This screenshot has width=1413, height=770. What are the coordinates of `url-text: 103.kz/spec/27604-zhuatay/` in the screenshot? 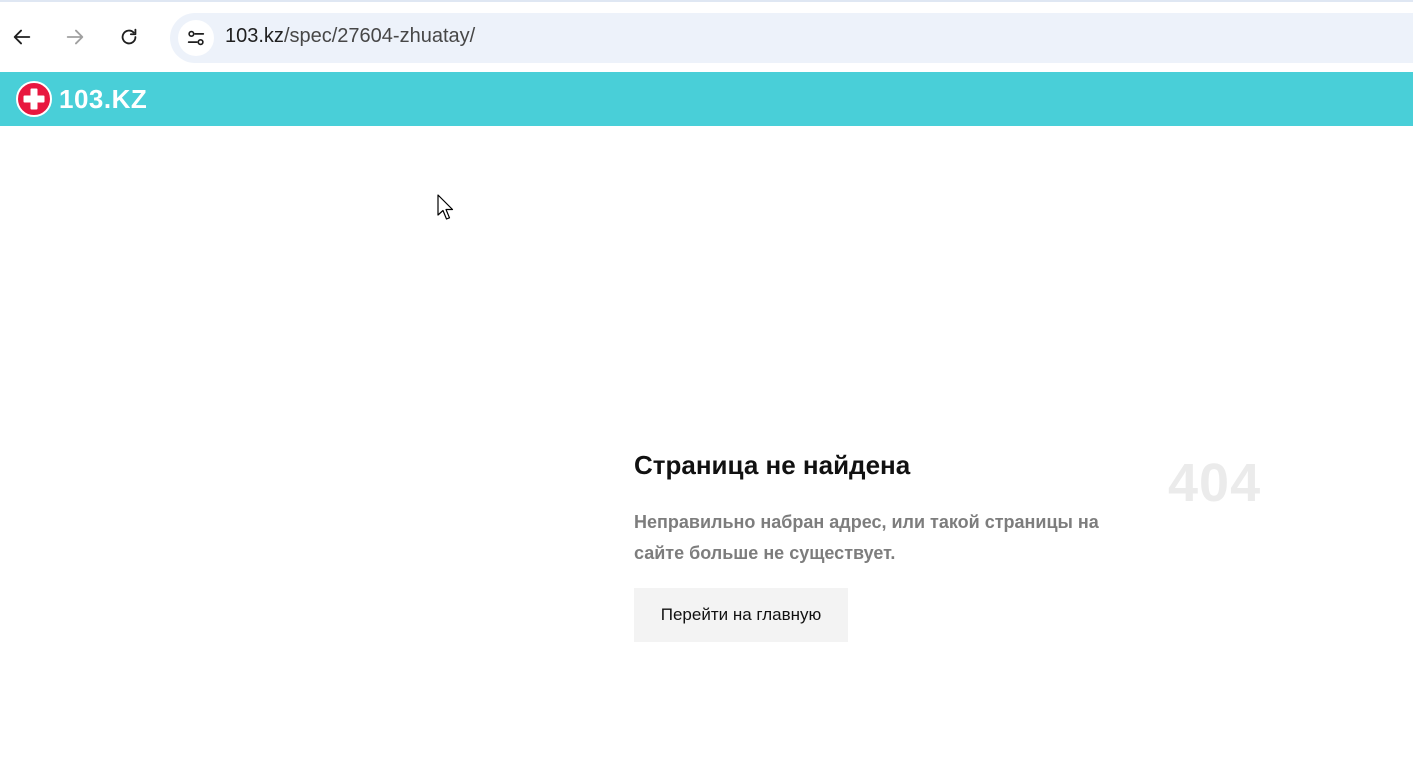 It's located at (350, 36).